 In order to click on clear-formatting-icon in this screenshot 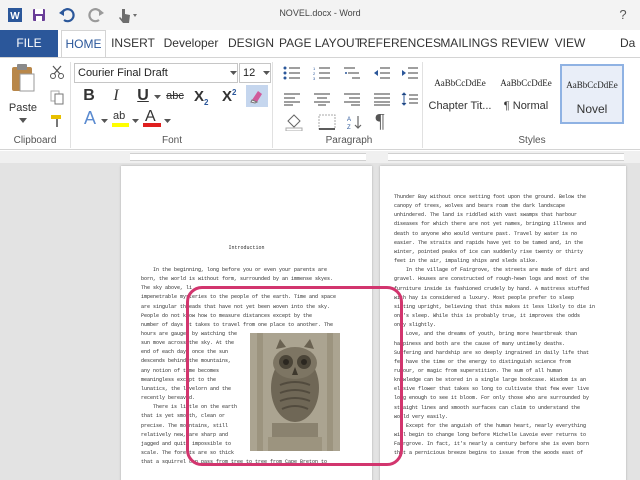, I will do `click(257, 96)`.